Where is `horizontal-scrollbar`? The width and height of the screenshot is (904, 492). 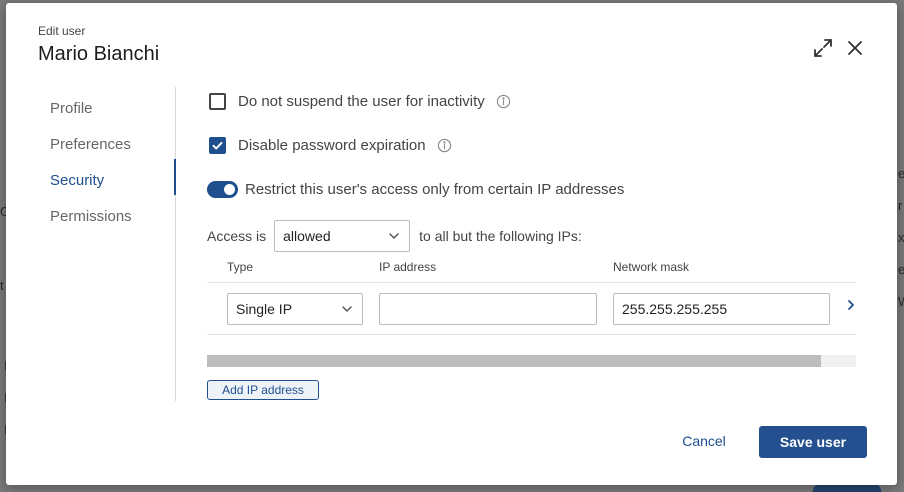
horizontal-scrollbar is located at coordinates (531, 361).